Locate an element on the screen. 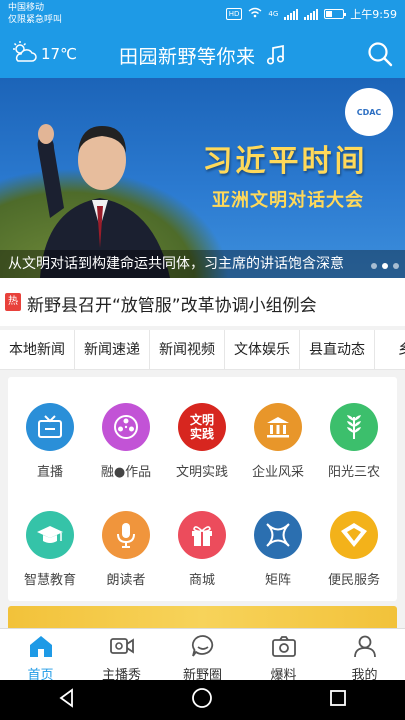 The image size is (405, 720). wenming-shijian-icon: 文明 实践 is located at coordinates (202, 427).